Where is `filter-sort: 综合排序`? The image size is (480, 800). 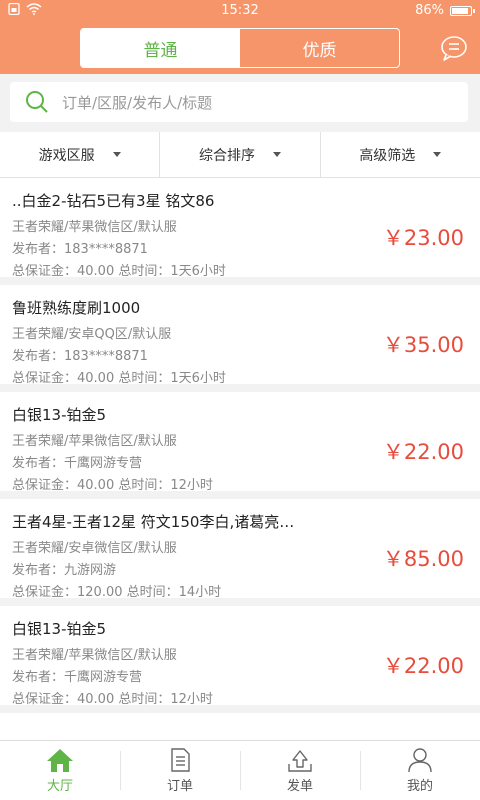
filter-sort: 综合排序 is located at coordinates (240, 154).